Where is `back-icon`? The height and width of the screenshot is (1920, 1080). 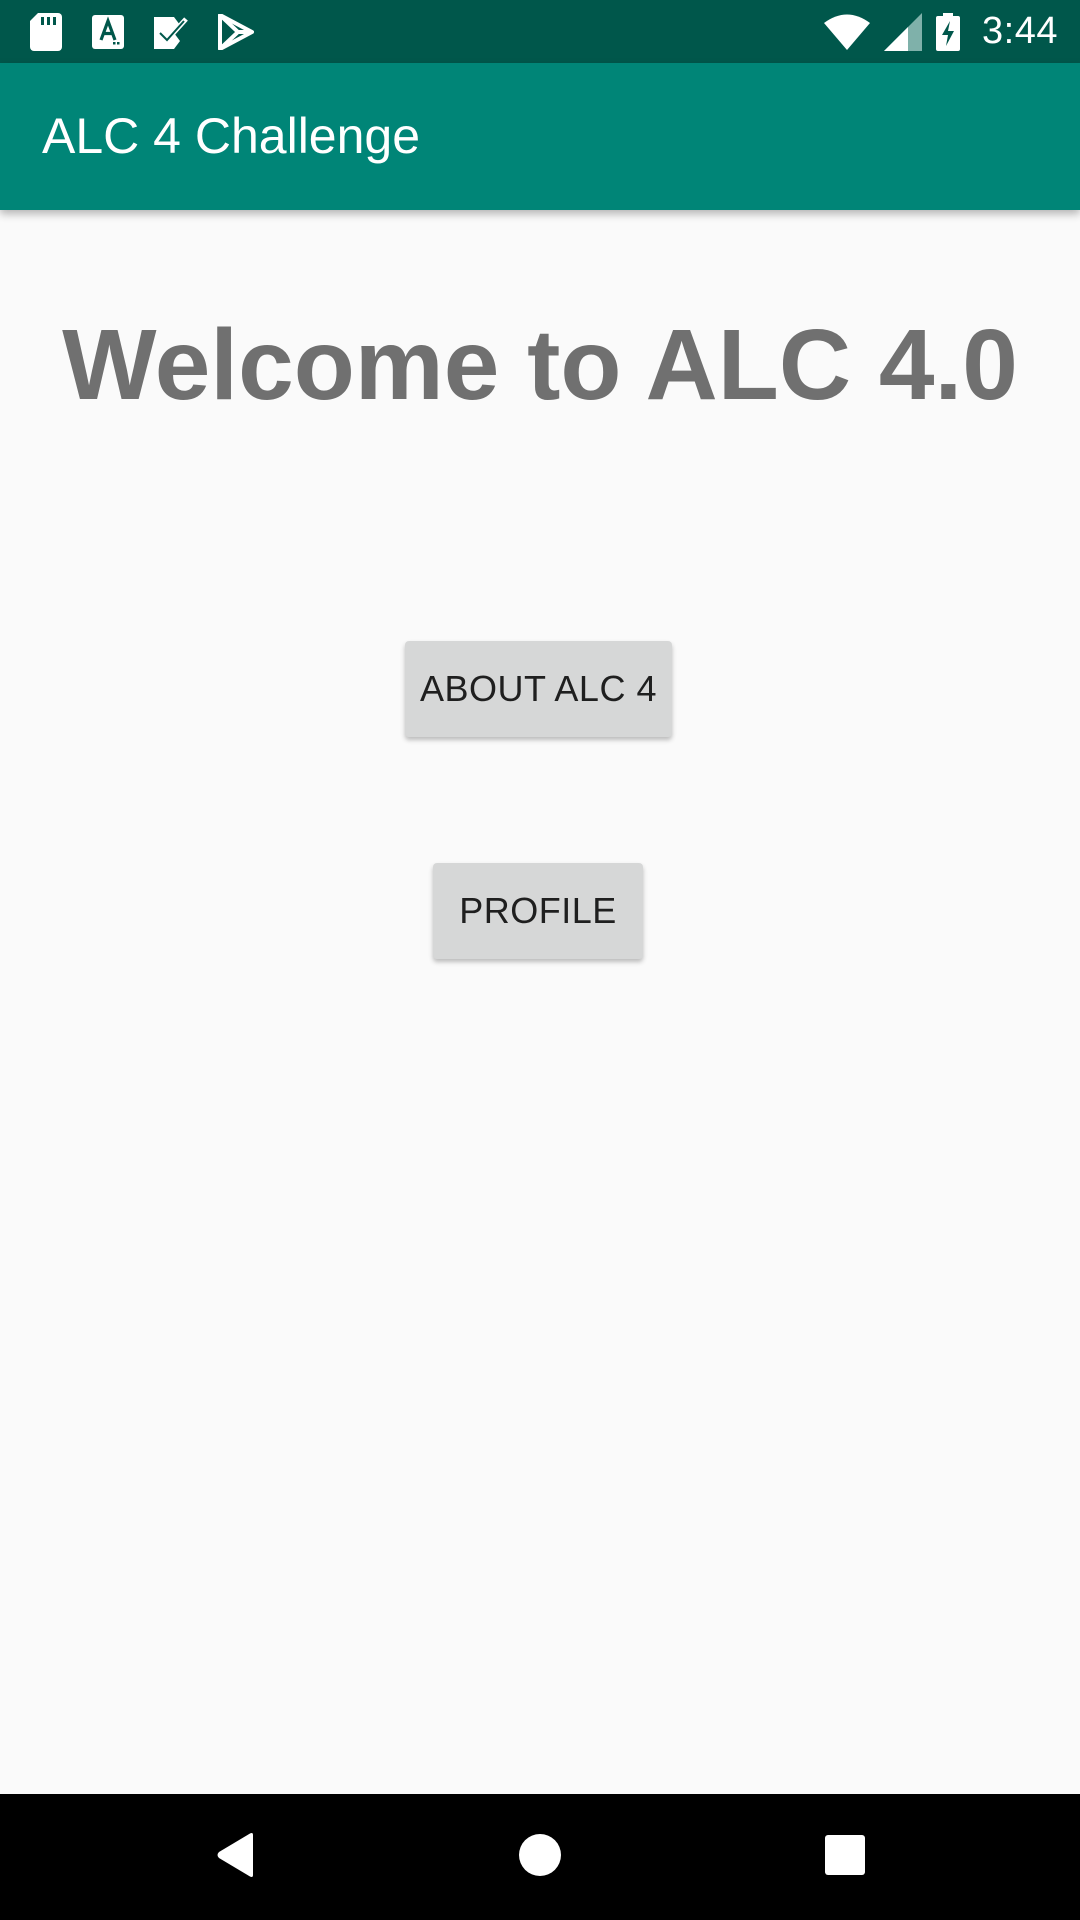 back-icon is located at coordinates (235, 1857).